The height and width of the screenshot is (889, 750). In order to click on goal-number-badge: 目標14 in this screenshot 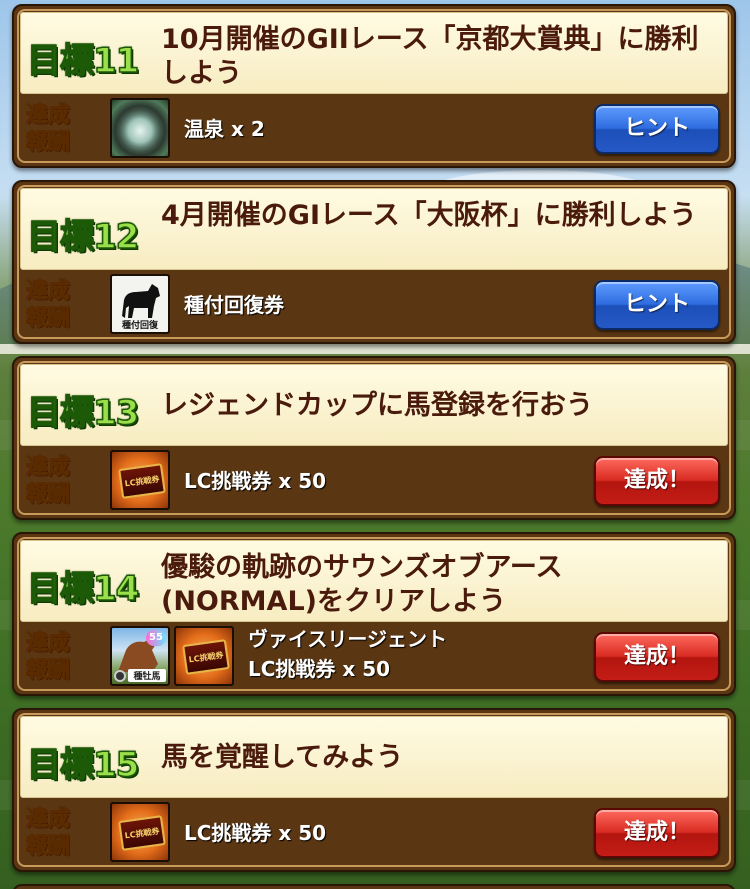, I will do `click(83, 589)`.